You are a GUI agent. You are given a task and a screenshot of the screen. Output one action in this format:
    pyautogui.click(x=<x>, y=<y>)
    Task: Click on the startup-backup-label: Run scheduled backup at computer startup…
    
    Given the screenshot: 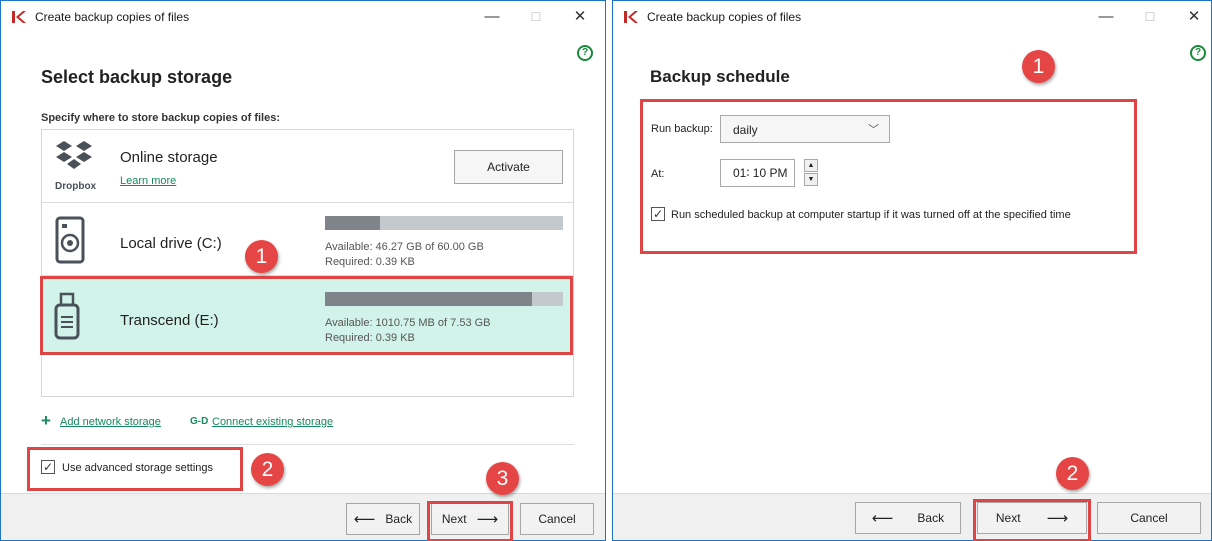 What is the action you would take?
    pyautogui.click(x=871, y=215)
    